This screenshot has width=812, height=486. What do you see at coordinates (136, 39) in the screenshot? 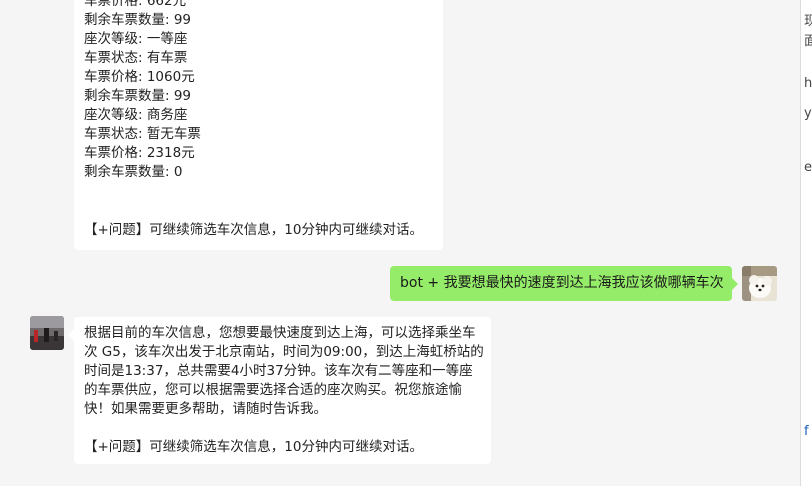
I see `ticket-info-line: 座次等级: 一等座` at bounding box center [136, 39].